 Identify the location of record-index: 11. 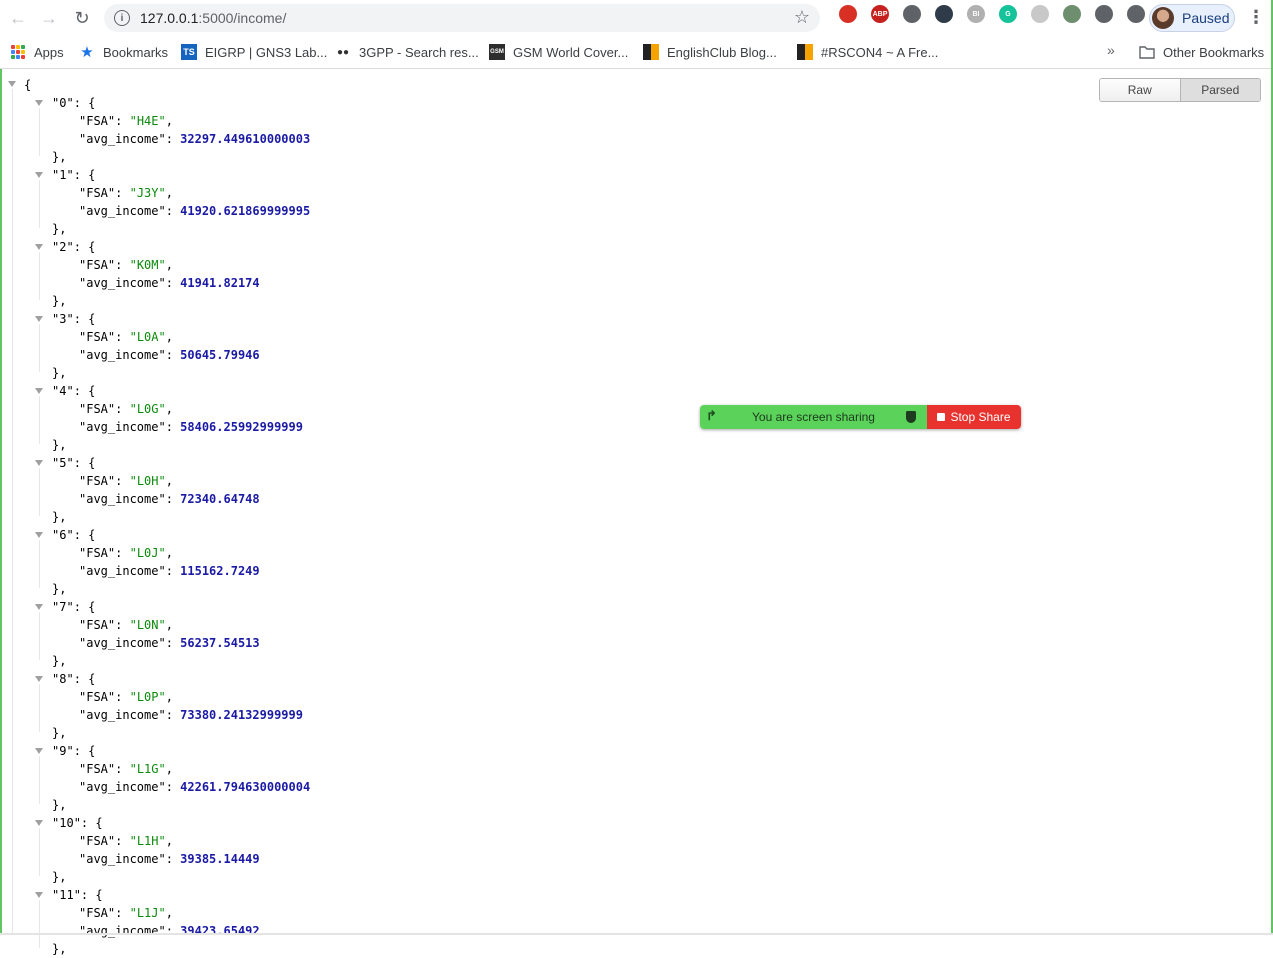
(66, 895).